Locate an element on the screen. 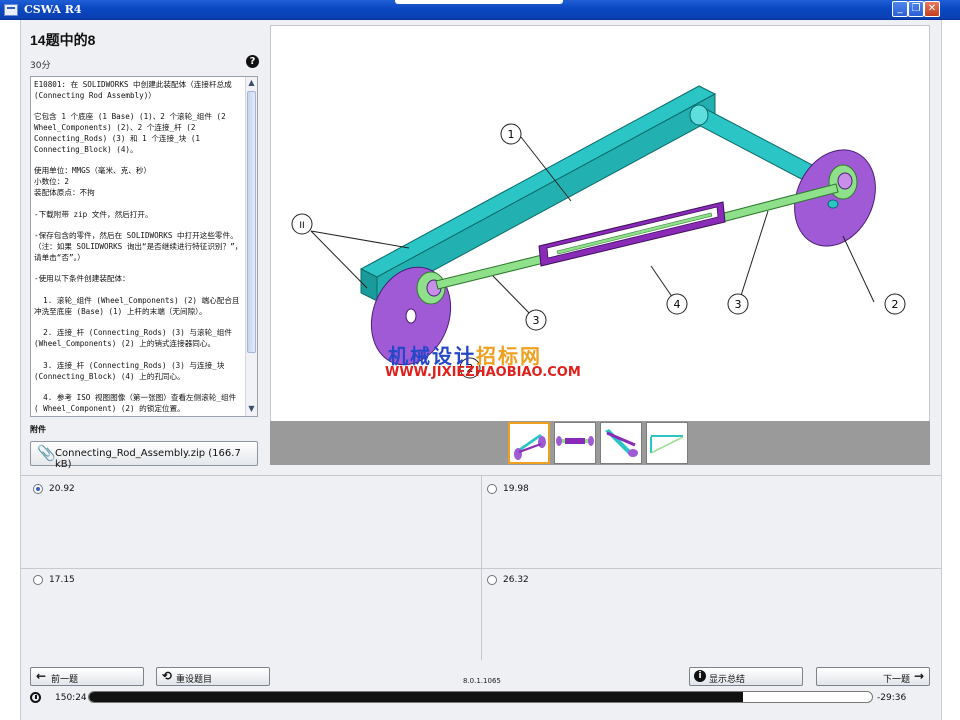  arrow-left-icon: ← is located at coordinates (41, 676).